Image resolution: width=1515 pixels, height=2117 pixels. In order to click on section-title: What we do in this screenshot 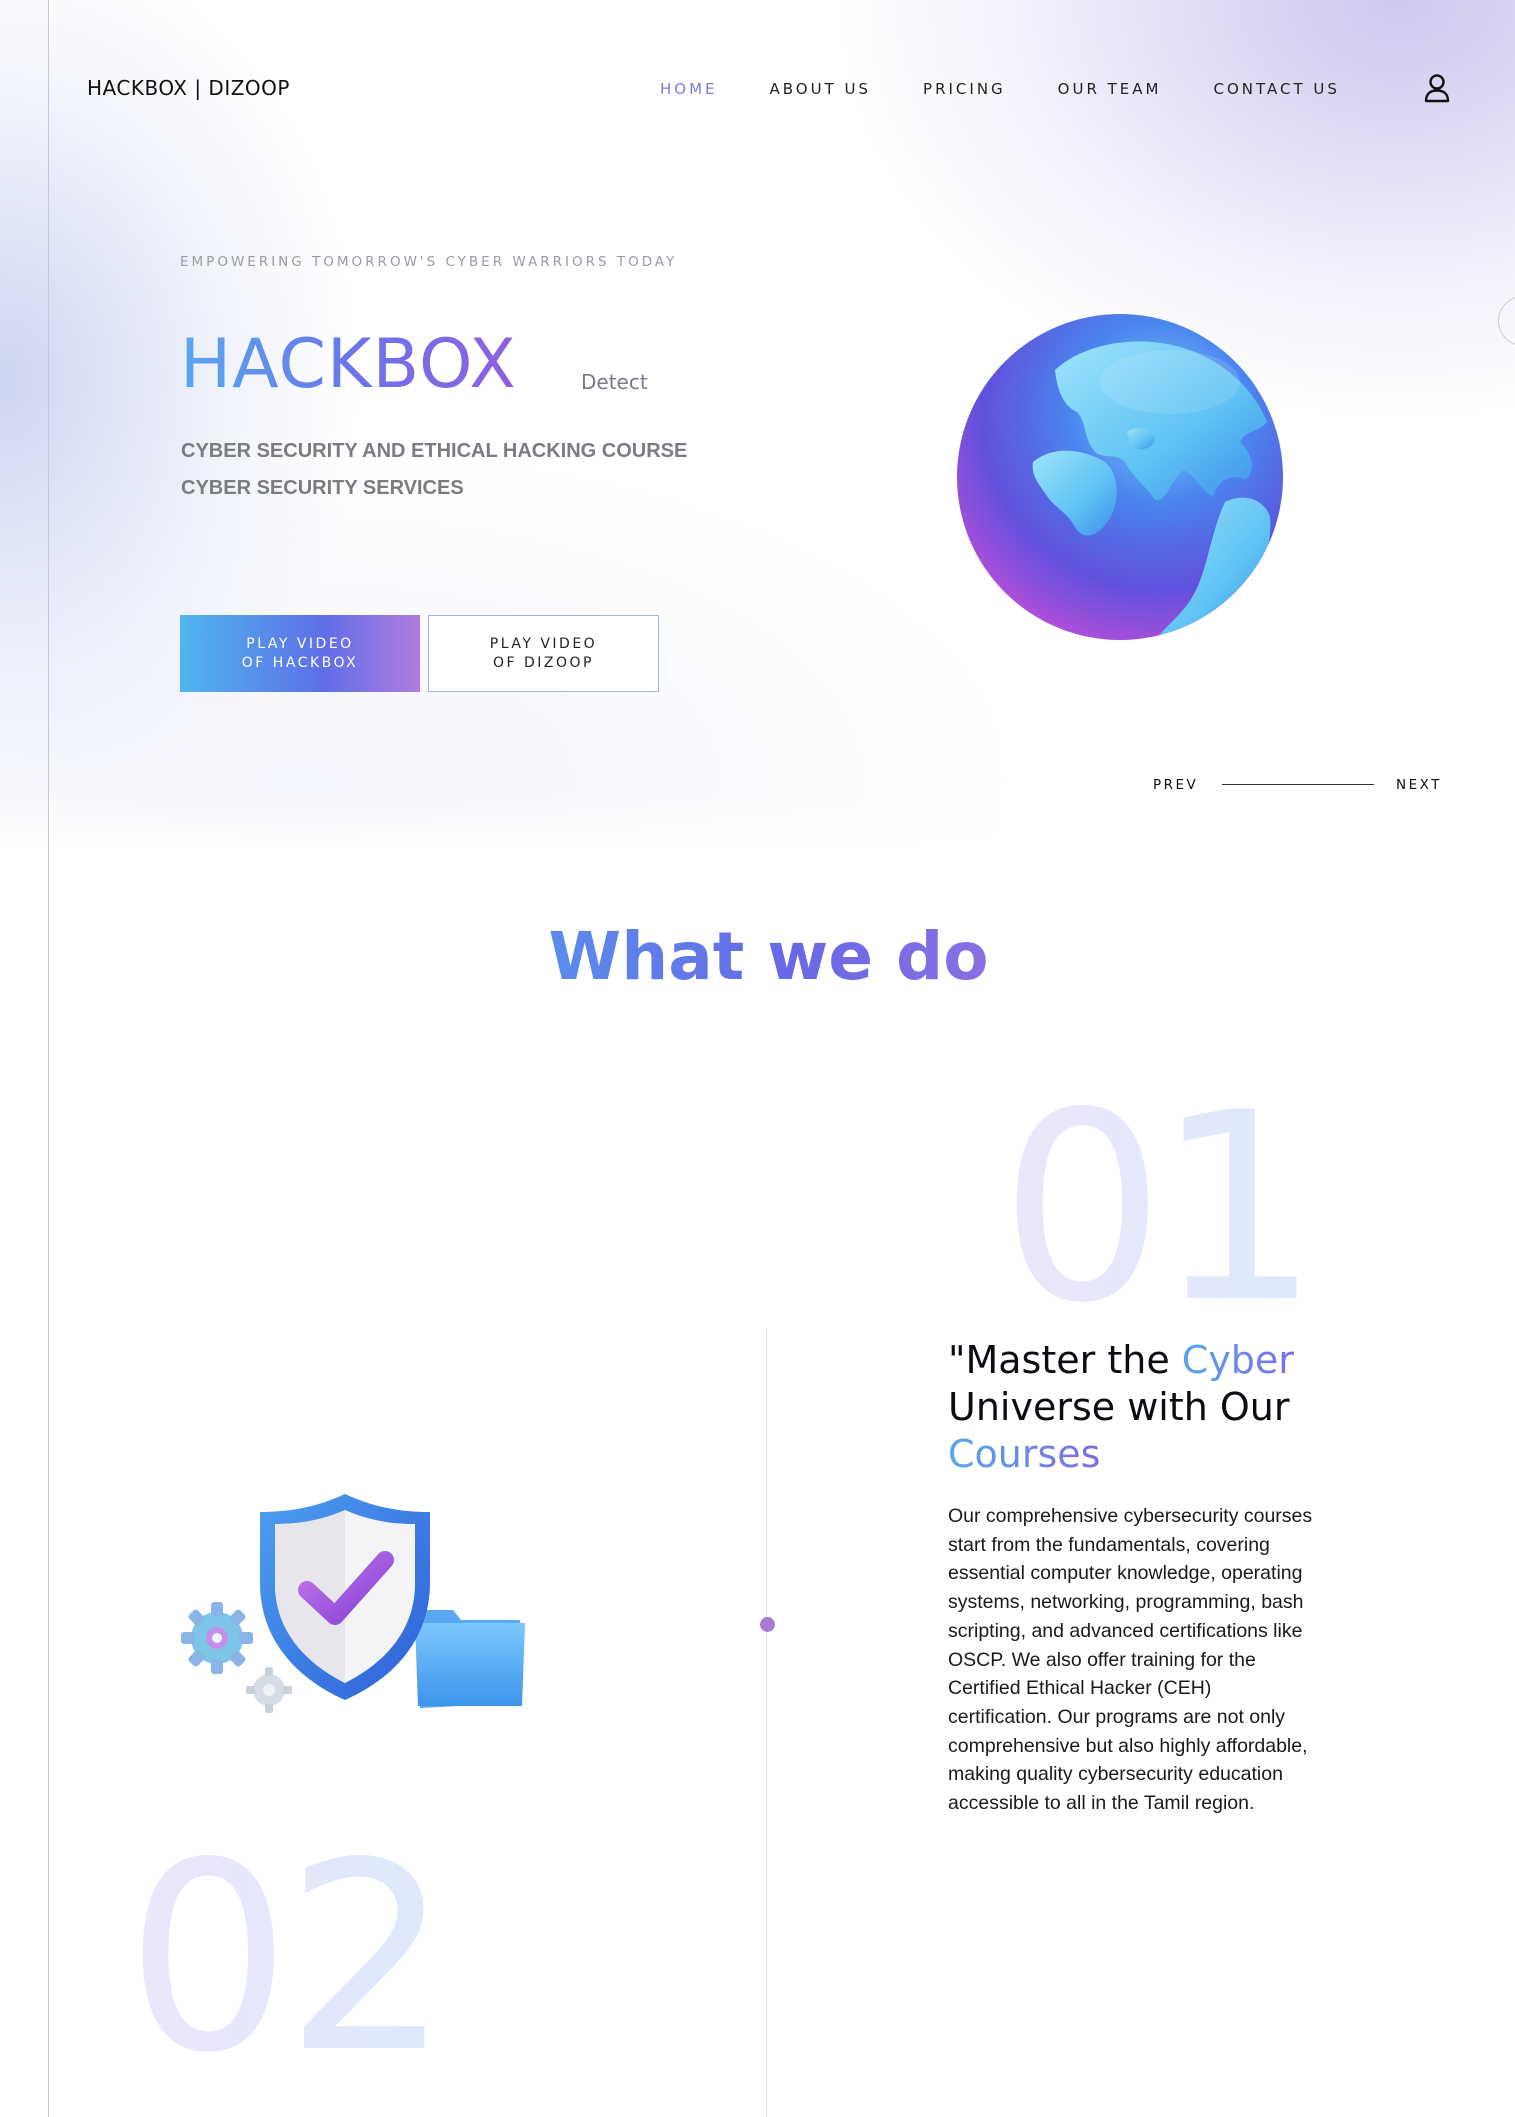, I will do `click(757, 957)`.